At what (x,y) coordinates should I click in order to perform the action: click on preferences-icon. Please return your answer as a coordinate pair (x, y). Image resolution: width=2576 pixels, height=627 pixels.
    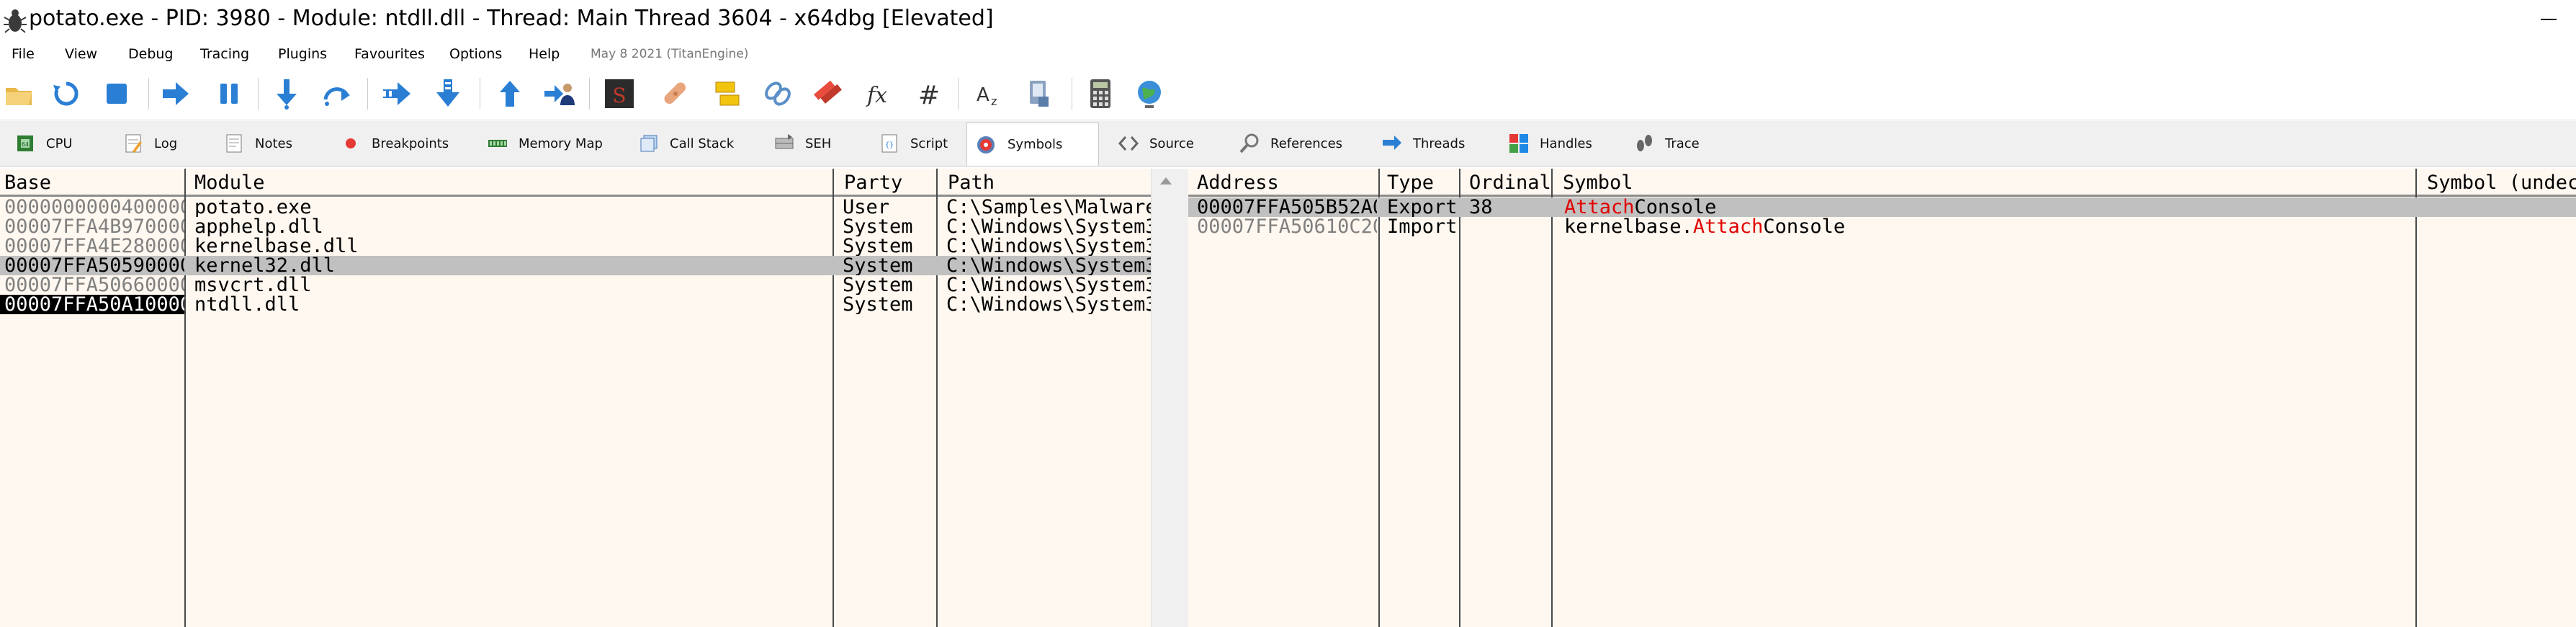
    Looking at the image, I should click on (1038, 94).